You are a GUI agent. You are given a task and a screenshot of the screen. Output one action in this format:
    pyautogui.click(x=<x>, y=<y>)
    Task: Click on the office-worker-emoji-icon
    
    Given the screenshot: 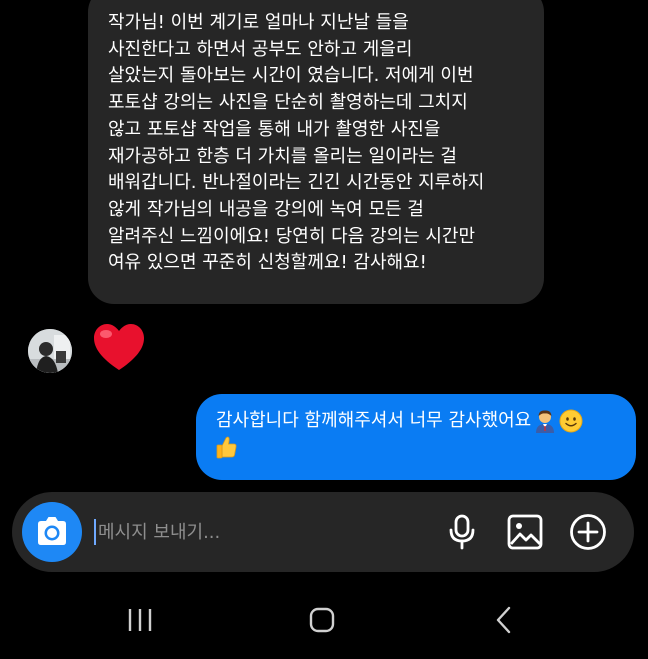 What is the action you would take?
    pyautogui.click(x=545, y=421)
    